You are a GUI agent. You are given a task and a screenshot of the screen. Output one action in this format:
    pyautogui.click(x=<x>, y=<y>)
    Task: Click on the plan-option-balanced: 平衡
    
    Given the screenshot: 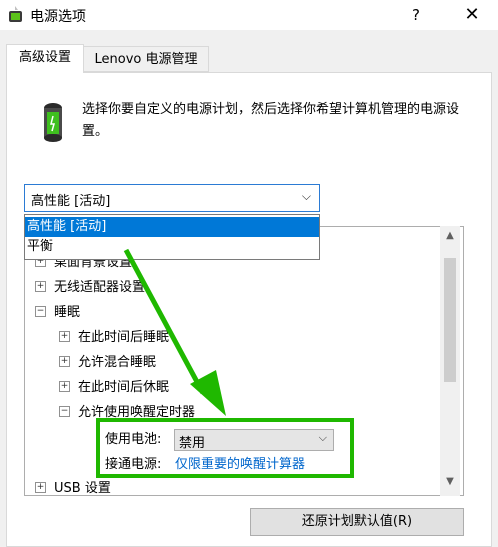 What is the action you would take?
    pyautogui.click(x=172, y=247)
    